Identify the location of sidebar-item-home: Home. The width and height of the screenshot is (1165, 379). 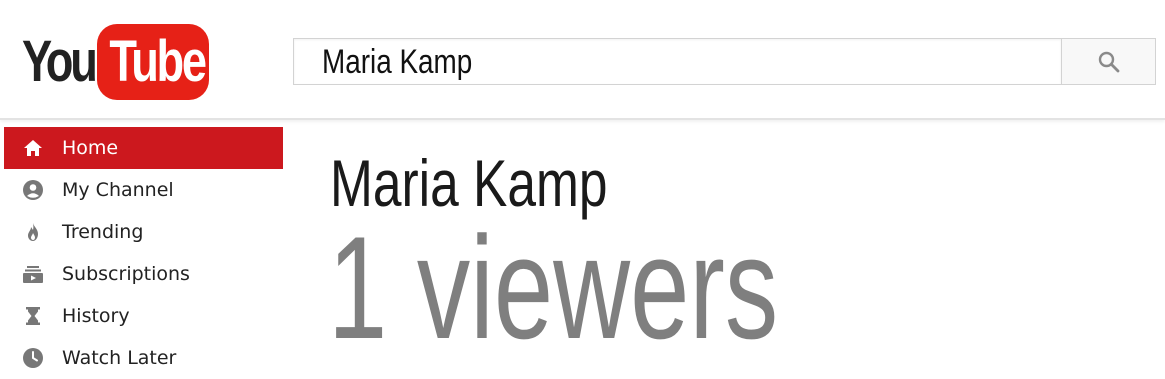
(143, 148).